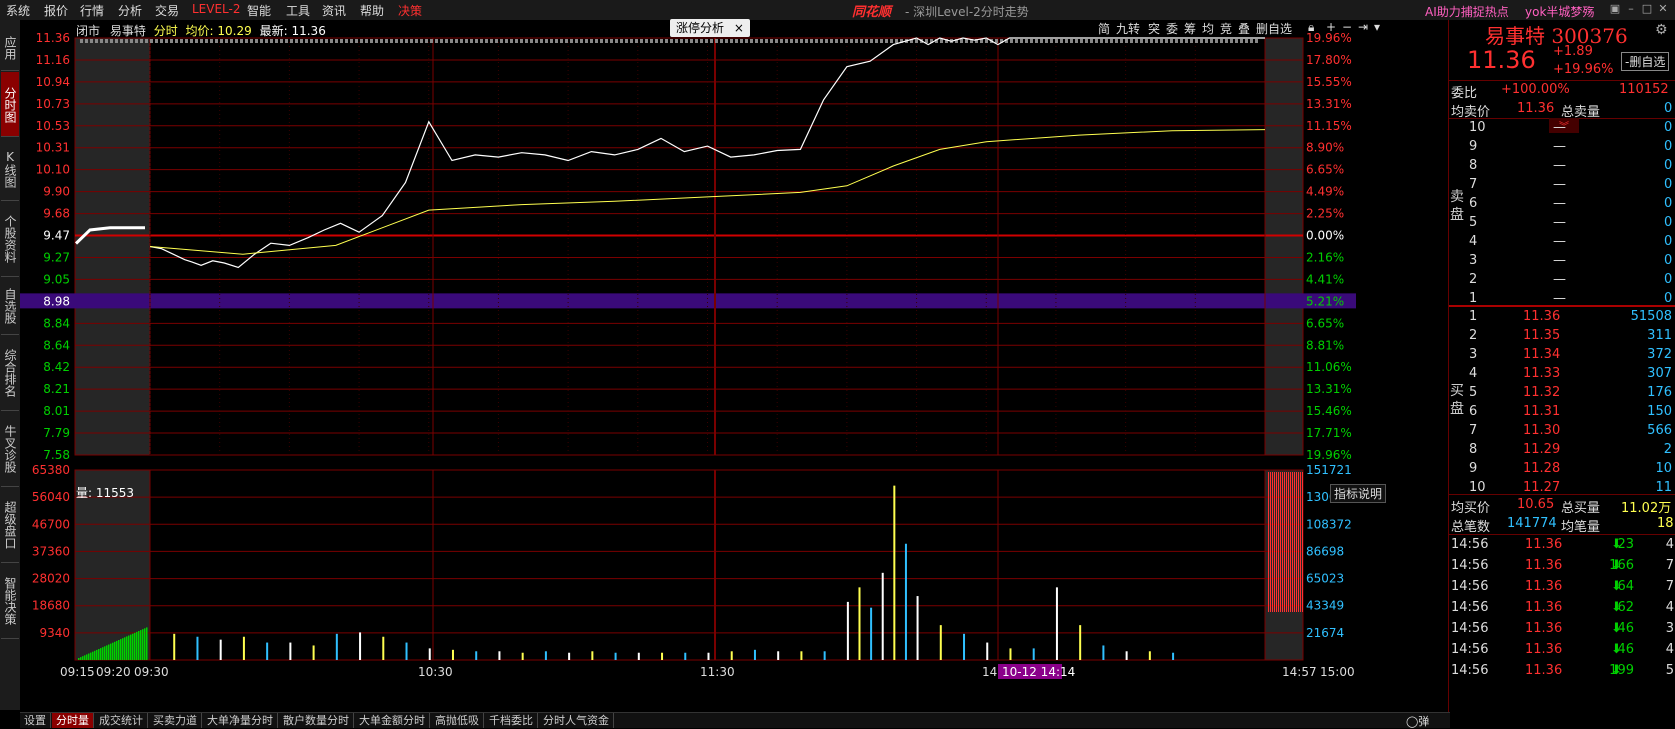 This screenshot has height=729, width=1675. What do you see at coordinates (1325, 192) in the screenshot?
I see `pct-tick-label: 4.49%` at bounding box center [1325, 192].